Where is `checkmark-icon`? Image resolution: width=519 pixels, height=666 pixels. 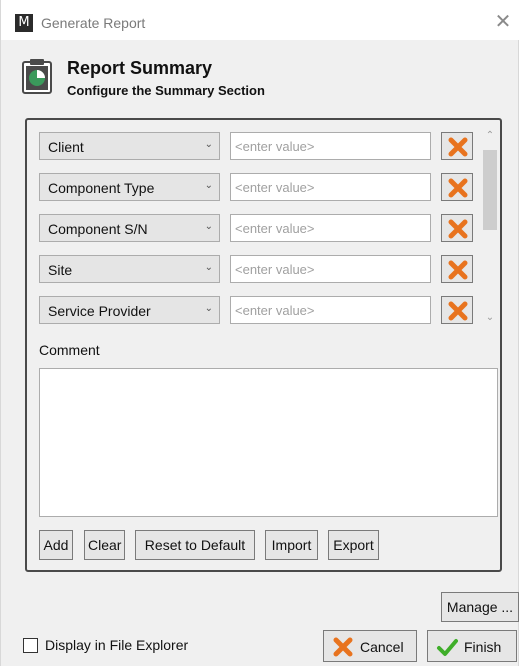
checkmark-icon is located at coordinates (447, 647).